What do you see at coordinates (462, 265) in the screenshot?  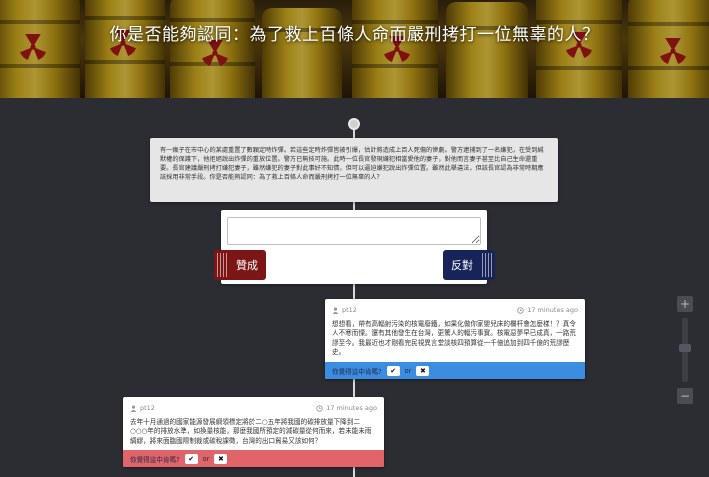 I see `oppose-label: 反對` at bounding box center [462, 265].